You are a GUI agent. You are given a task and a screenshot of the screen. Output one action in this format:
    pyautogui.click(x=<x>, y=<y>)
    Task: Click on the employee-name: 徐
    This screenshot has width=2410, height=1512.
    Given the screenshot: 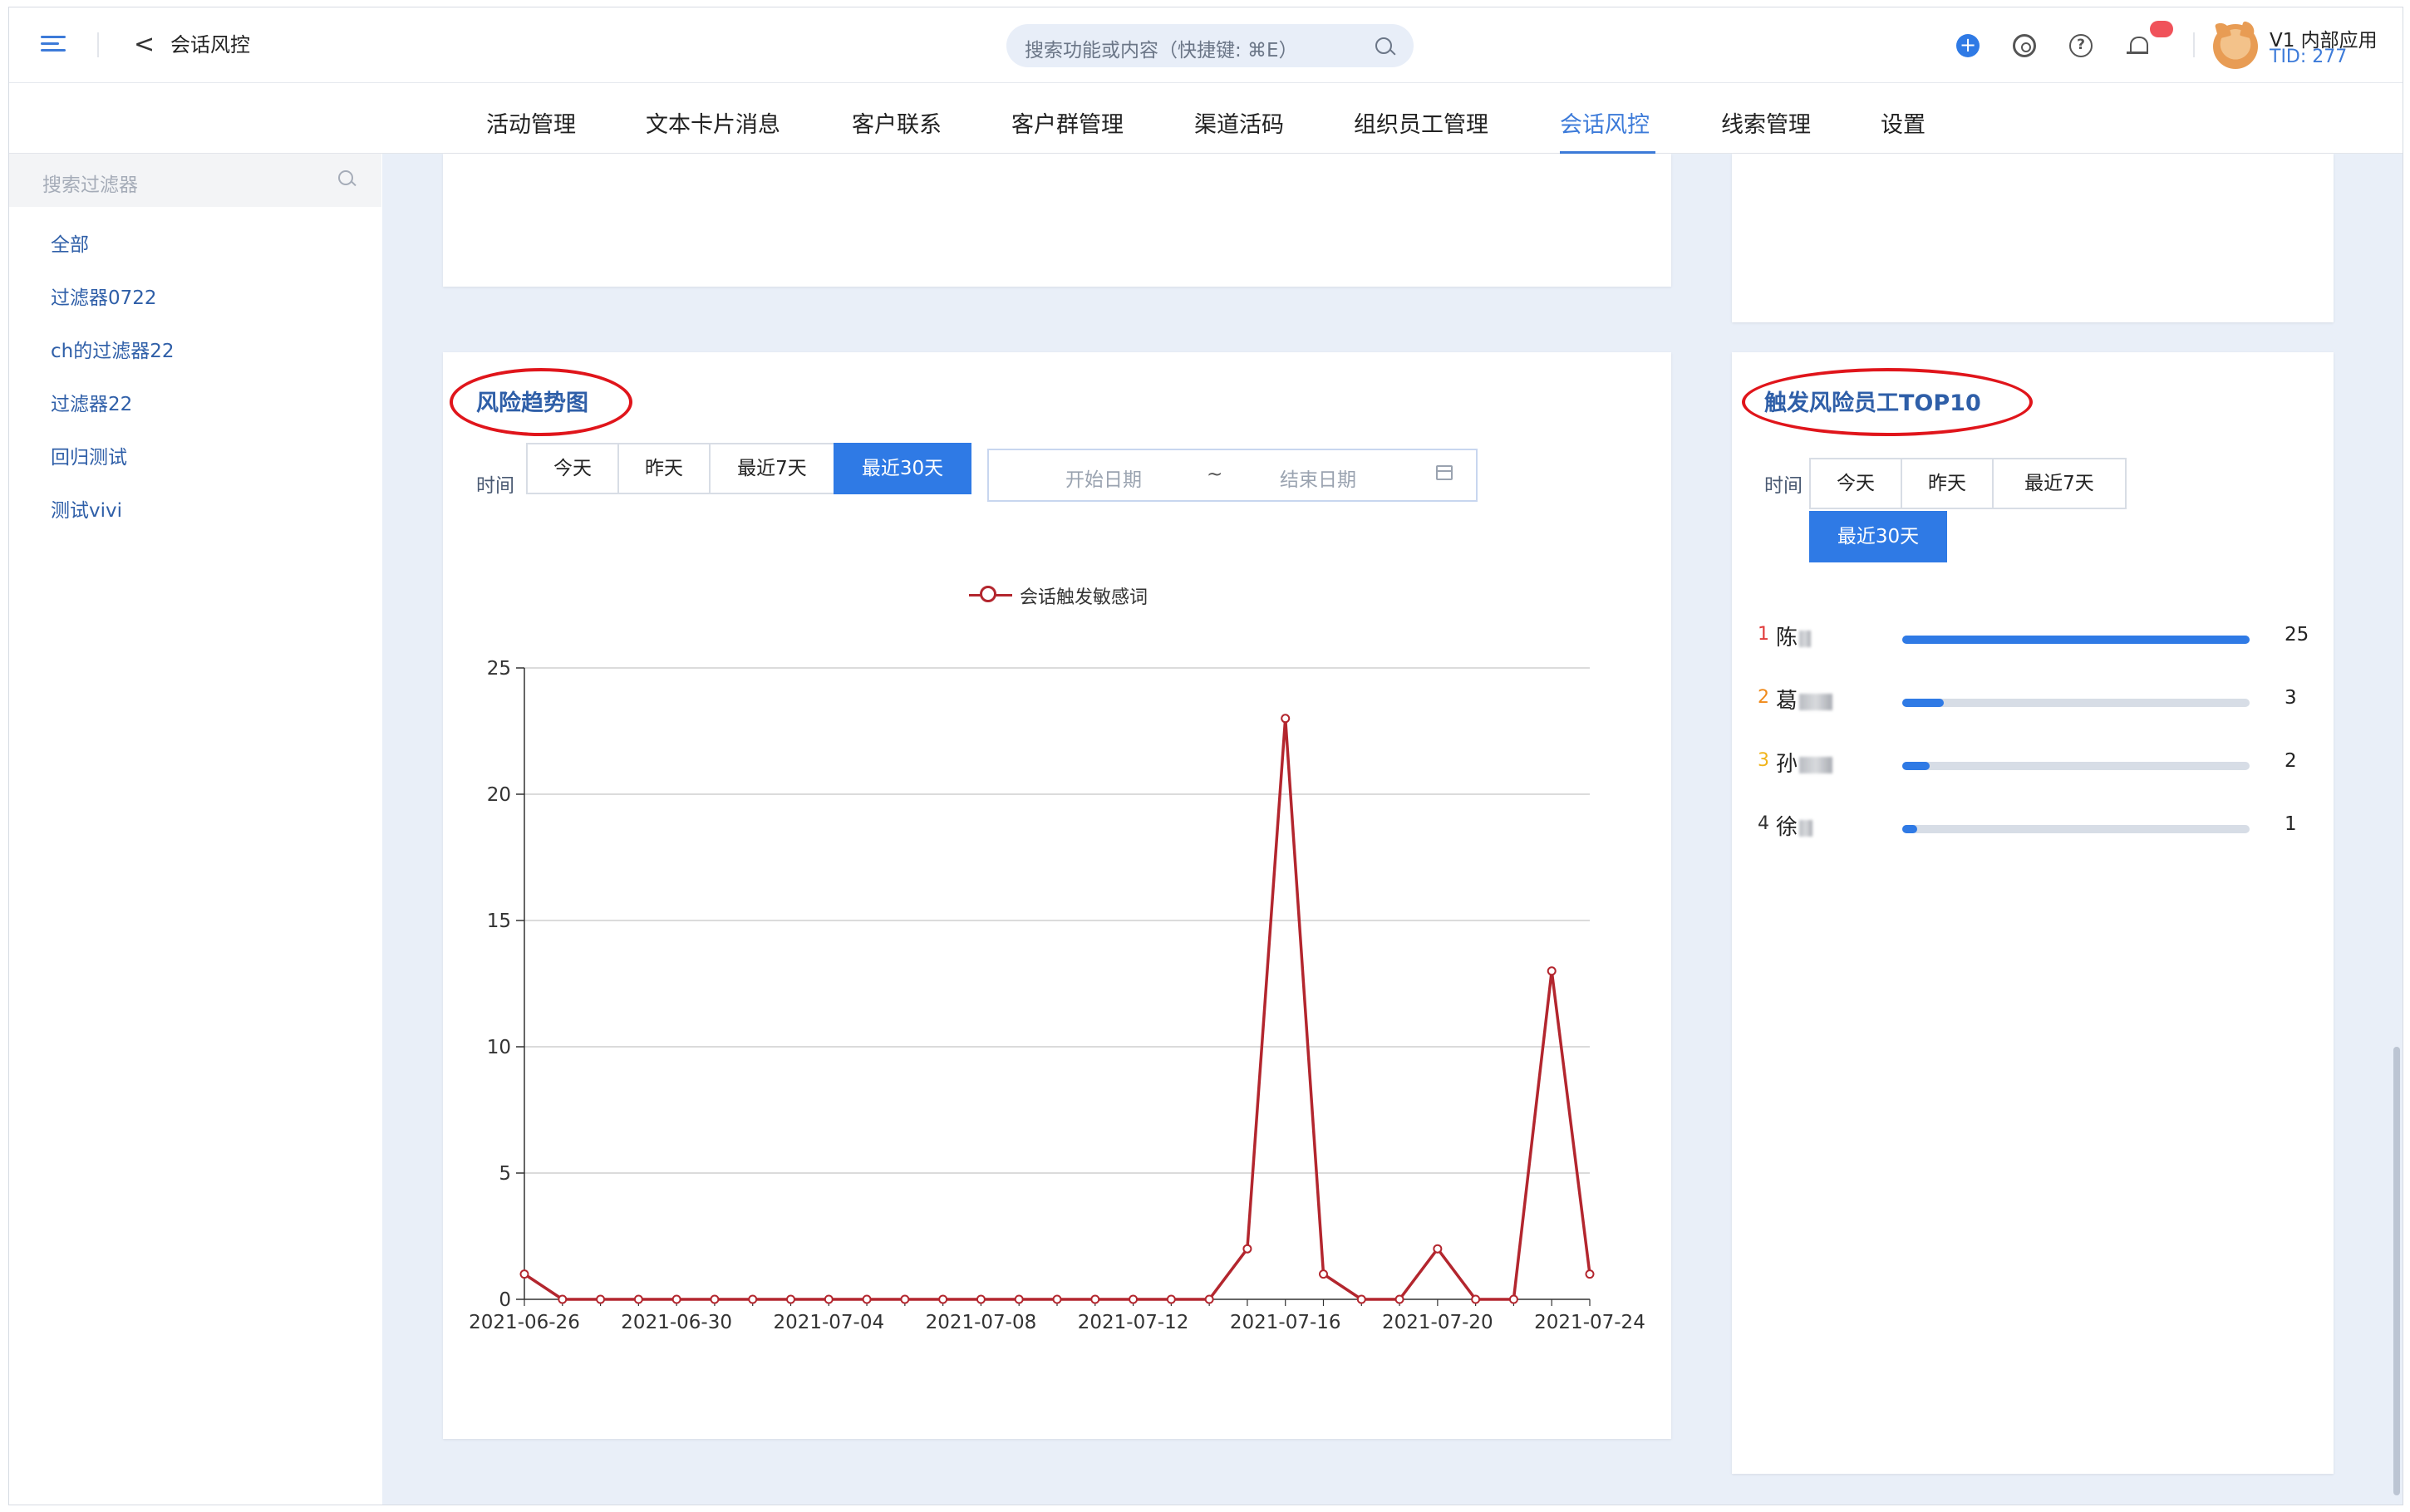 What is the action you would take?
    pyautogui.click(x=1794, y=825)
    